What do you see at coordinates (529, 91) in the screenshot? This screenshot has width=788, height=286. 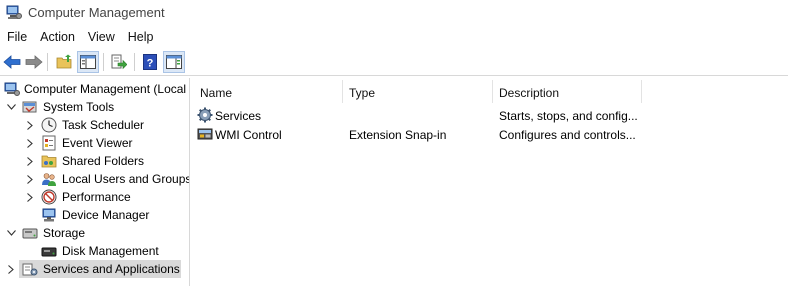 I see `column-header-description: Description` at bounding box center [529, 91].